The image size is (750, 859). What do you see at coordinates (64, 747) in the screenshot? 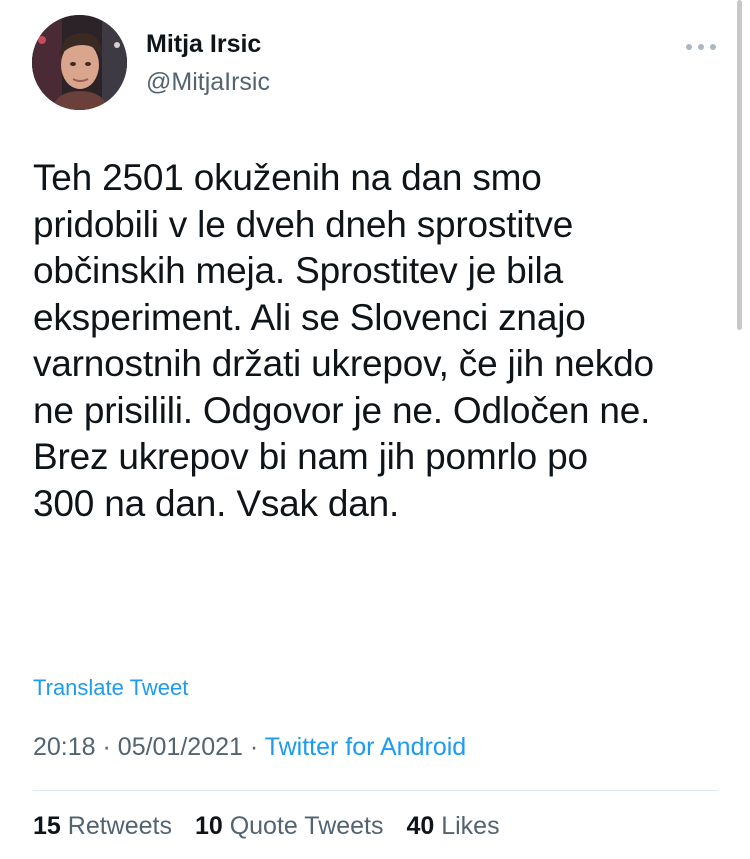
I see `tweet-time: 20:18` at bounding box center [64, 747].